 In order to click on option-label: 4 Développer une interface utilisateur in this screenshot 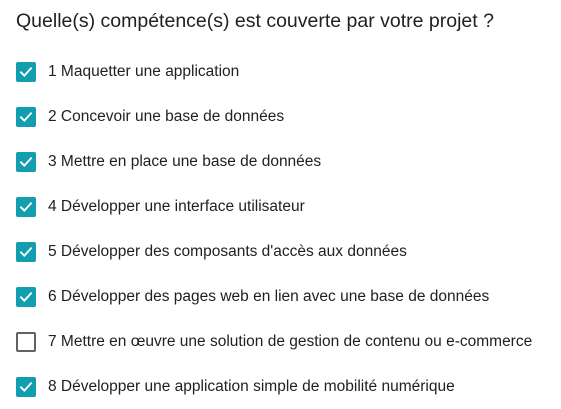, I will do `click(176, 207)`.